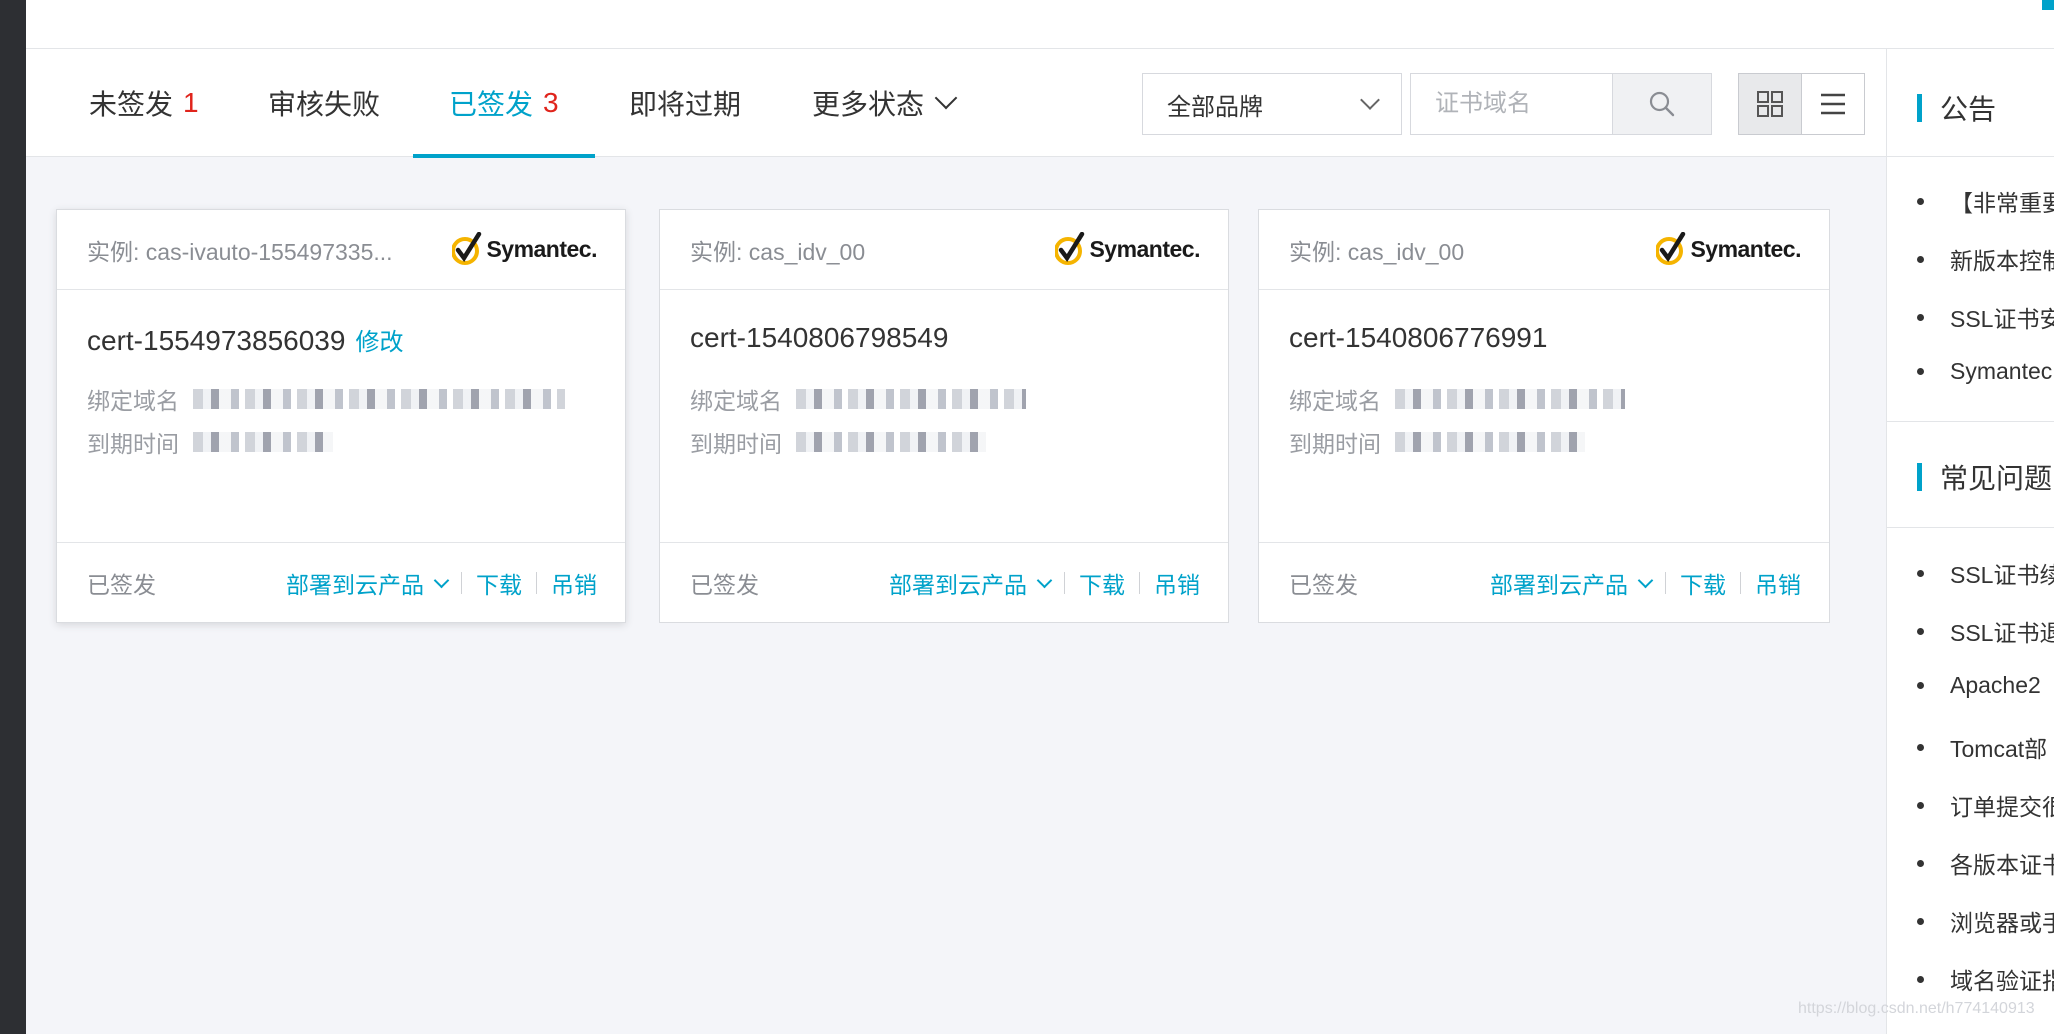  What do you see at coordinates (1985, 979) in the screenshot?
I see `faq-item: 域名验证指` at bounding box center [1985, 979].